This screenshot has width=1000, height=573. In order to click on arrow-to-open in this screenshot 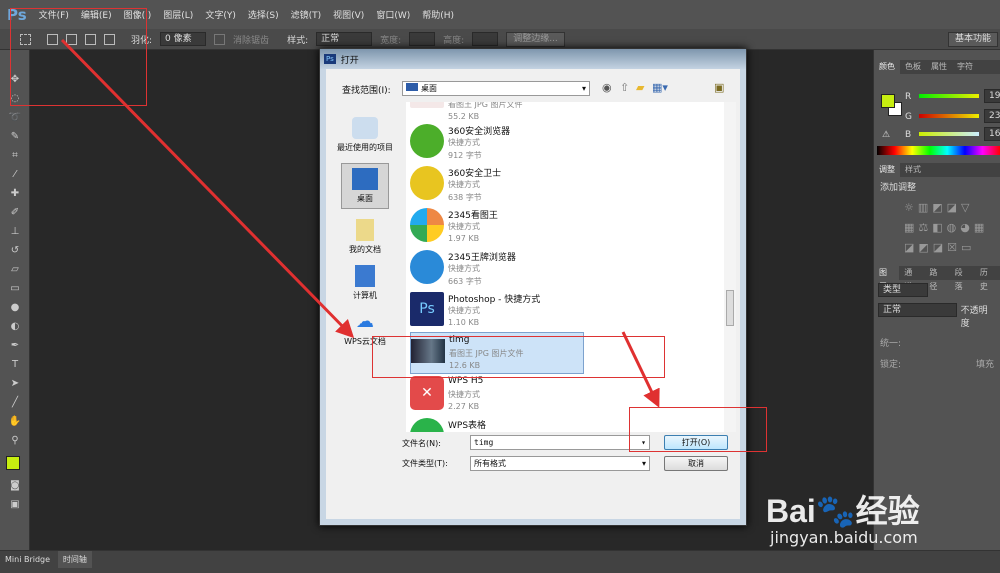, I will do `click(640, 369)`.